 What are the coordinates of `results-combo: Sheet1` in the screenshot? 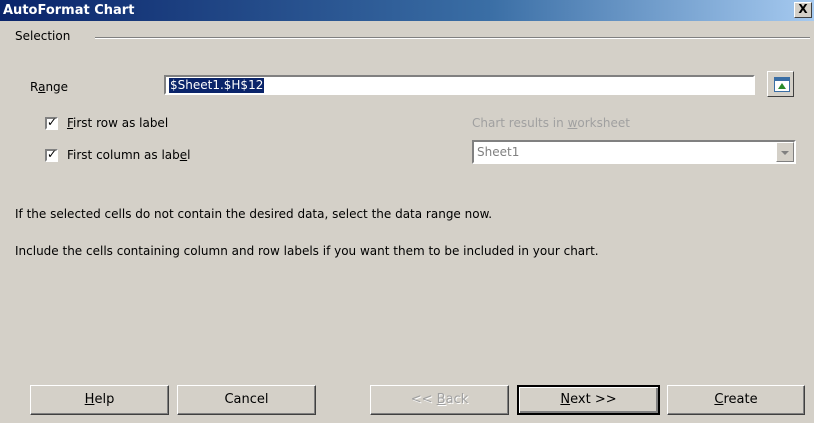 It's located at (634, 152).